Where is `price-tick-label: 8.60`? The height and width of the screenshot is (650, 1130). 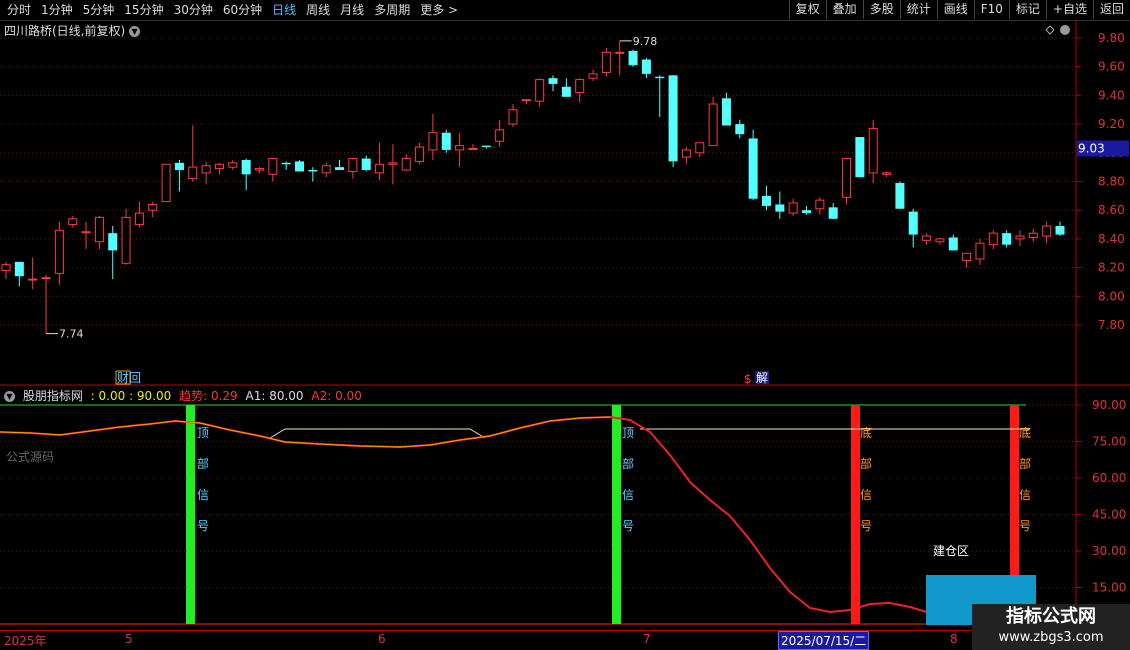
price-tick-label: 8.60 is located at coordinates (1111, 210).